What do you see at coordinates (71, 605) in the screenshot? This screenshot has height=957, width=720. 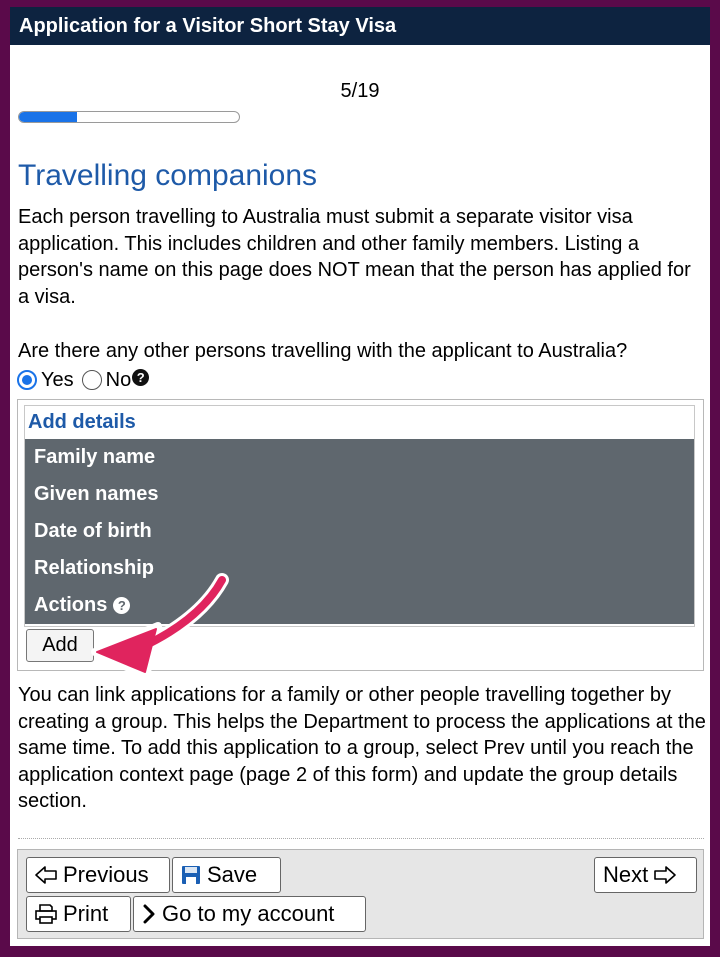 I see `column-actions-label: Actions` at bounding box center [71, 605].